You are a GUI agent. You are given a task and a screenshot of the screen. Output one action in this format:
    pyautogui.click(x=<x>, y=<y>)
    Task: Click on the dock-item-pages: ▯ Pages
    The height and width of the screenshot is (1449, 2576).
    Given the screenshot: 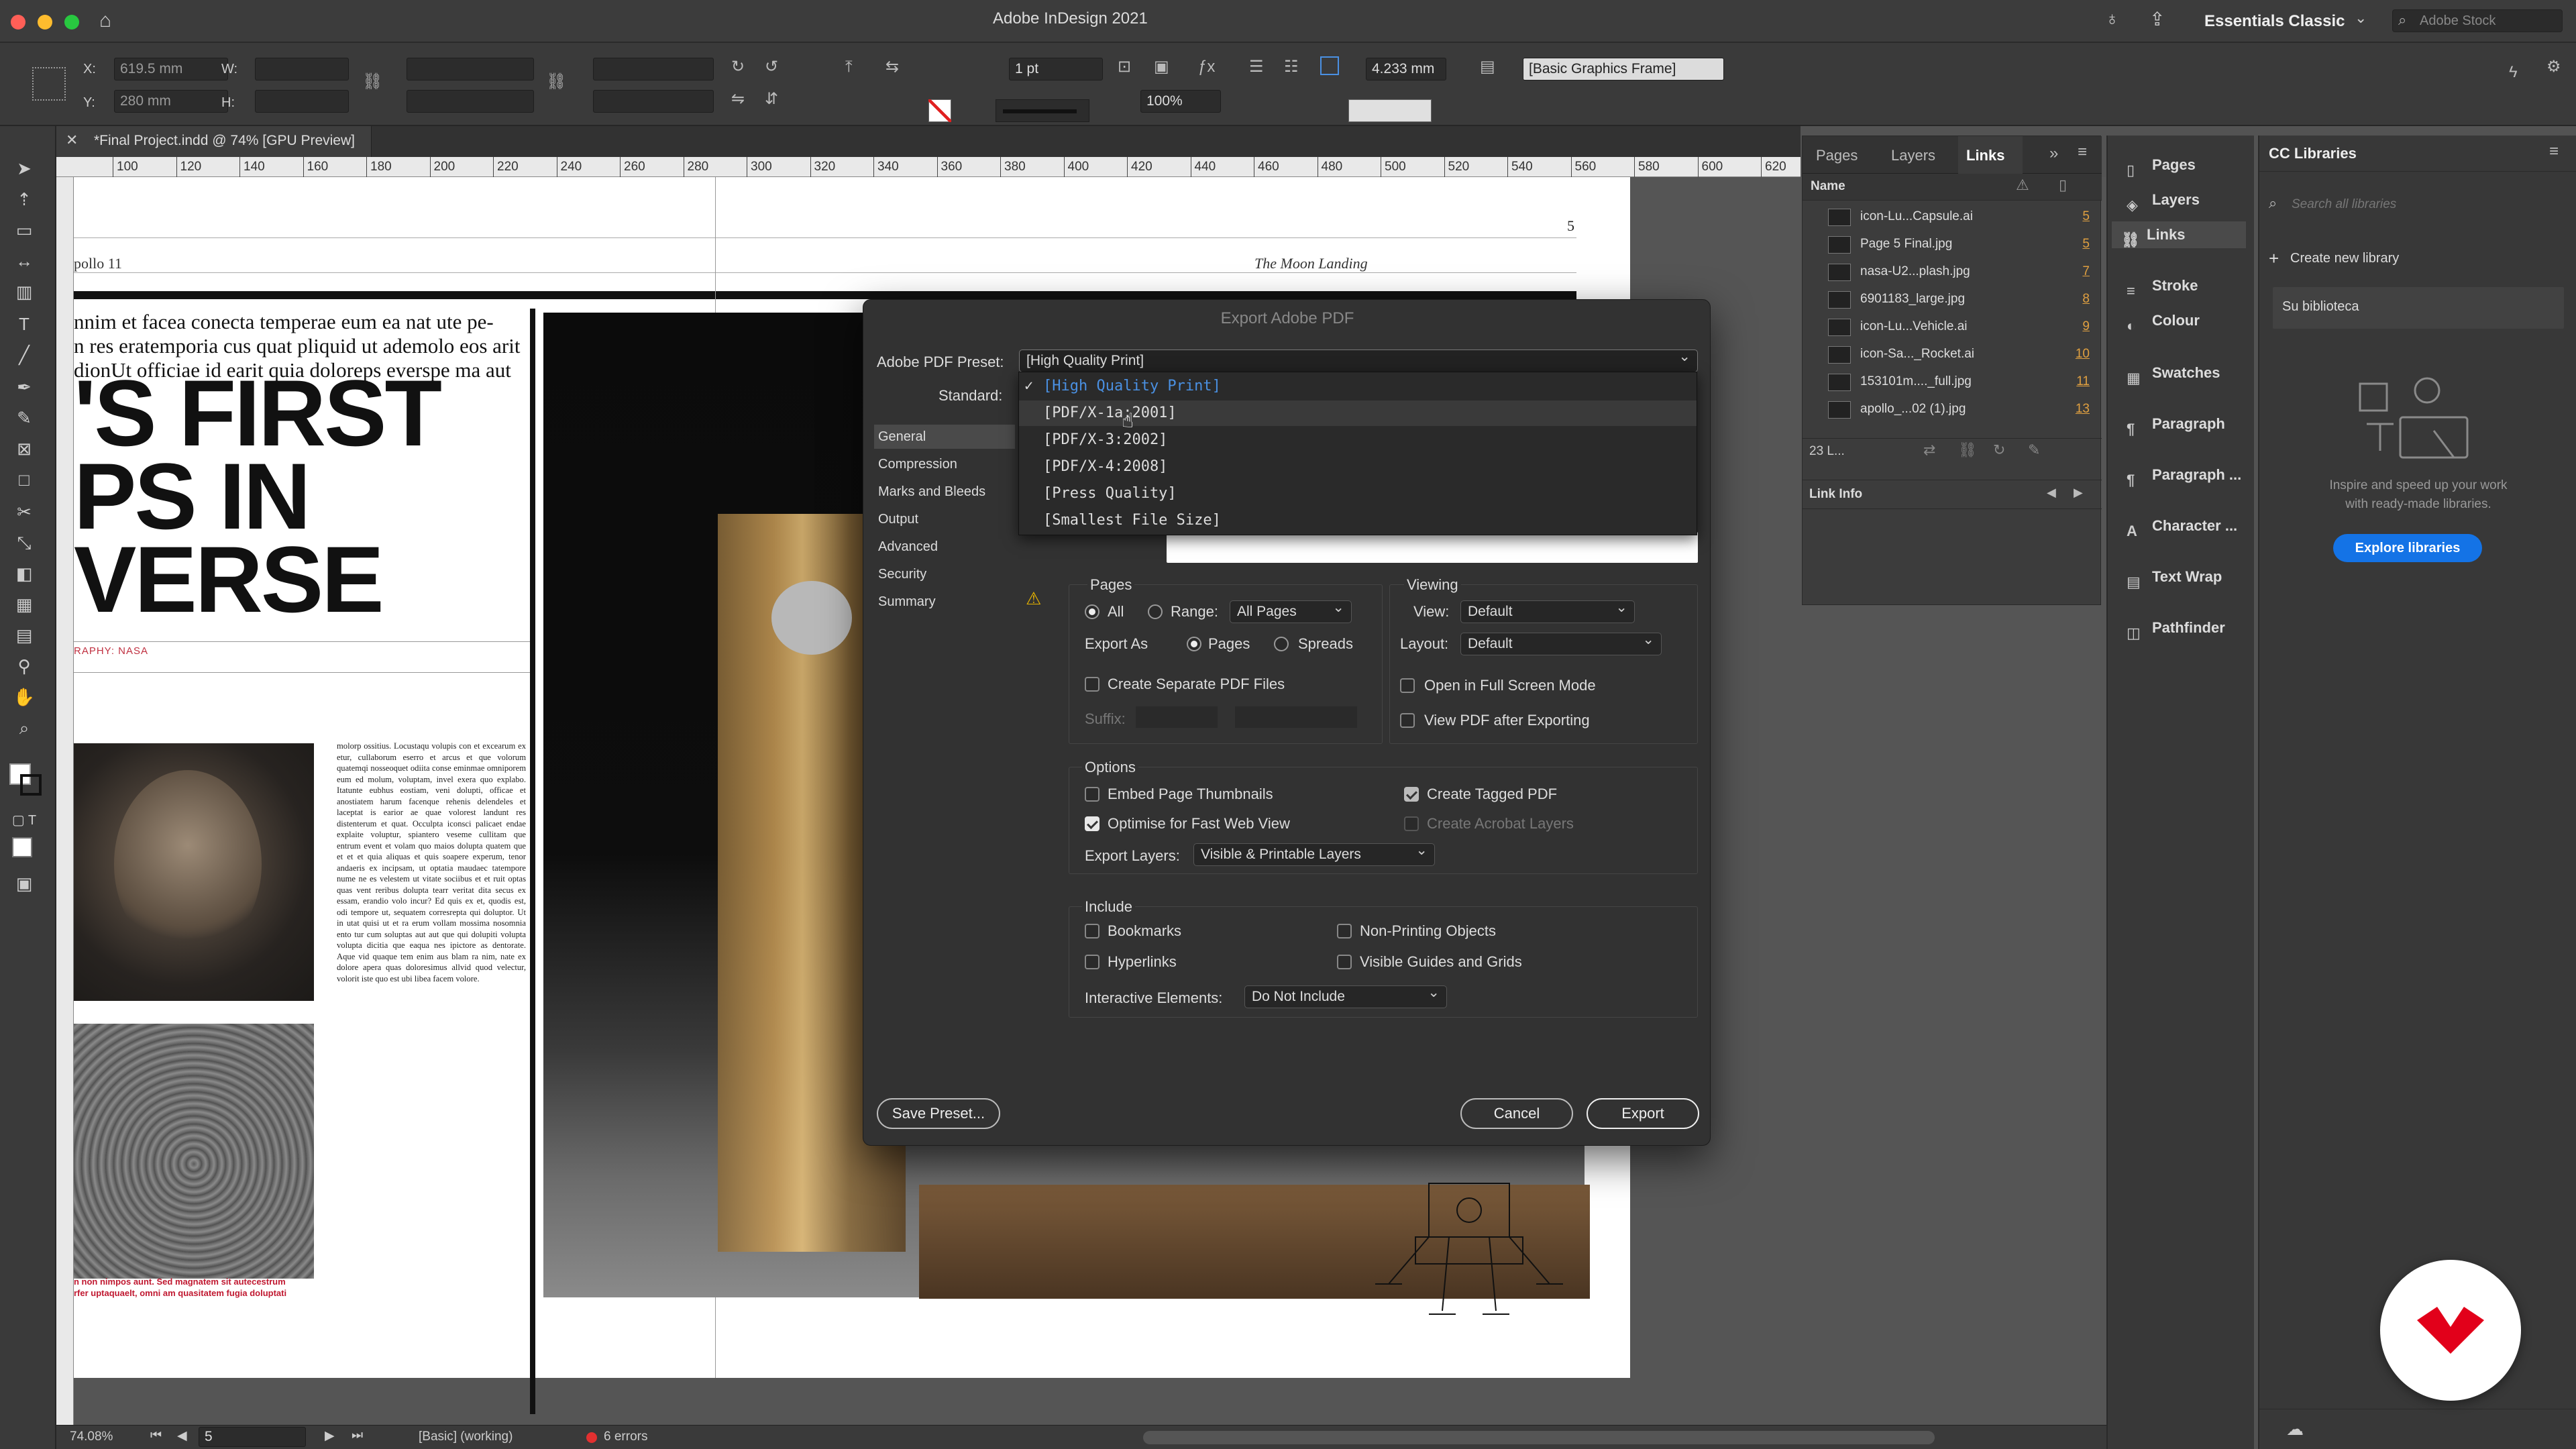 What is the action you would take?
    pyautogui.click(x=2156, y=165)
    